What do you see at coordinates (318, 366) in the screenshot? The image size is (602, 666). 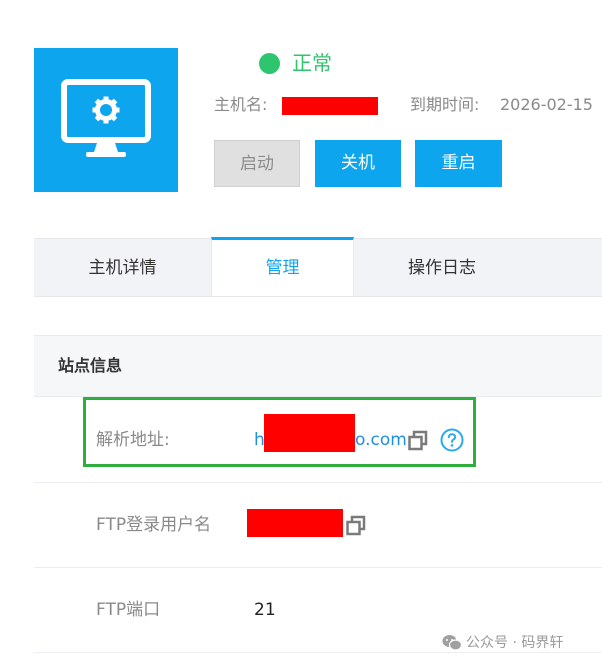 I see `site-info-header: 站点信息` at bounding box center [318, 366].